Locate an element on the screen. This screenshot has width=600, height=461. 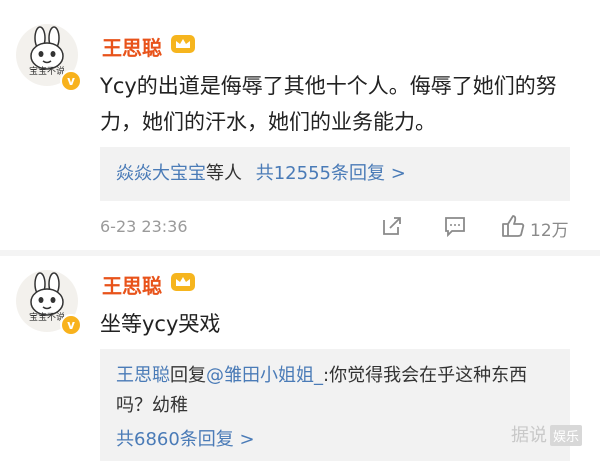
reply-verb: 回复 is located at coordinates (188, 375).